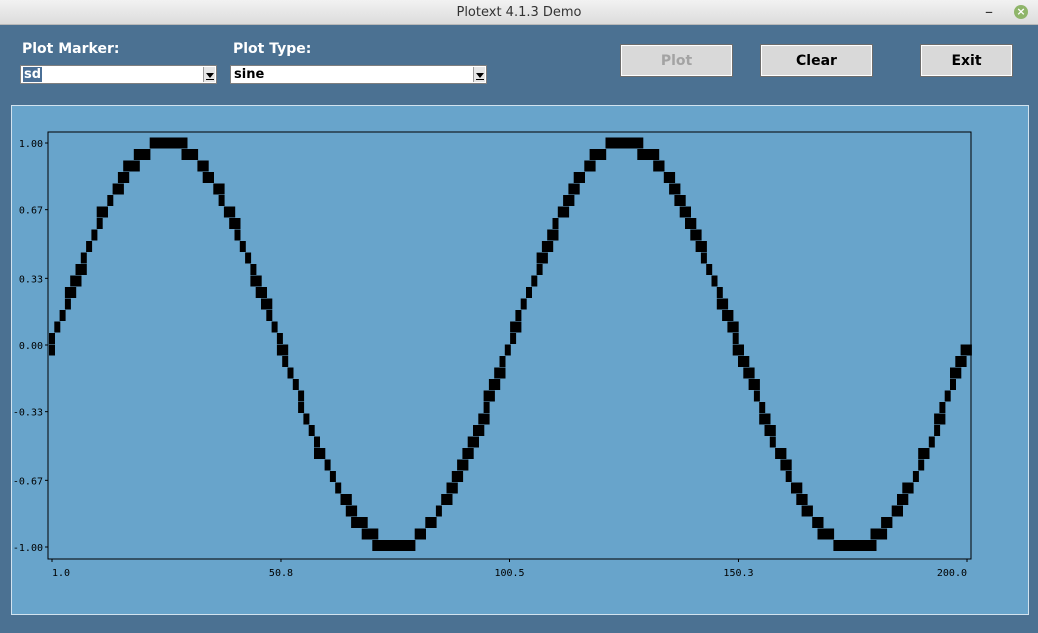 The height and width of the screenshot is (633, 1038). What do you see at coordinates (71, 49) in the screenshot?
I see `plot-marker-label: Plot Marker:` at bounding box center [71, 49].